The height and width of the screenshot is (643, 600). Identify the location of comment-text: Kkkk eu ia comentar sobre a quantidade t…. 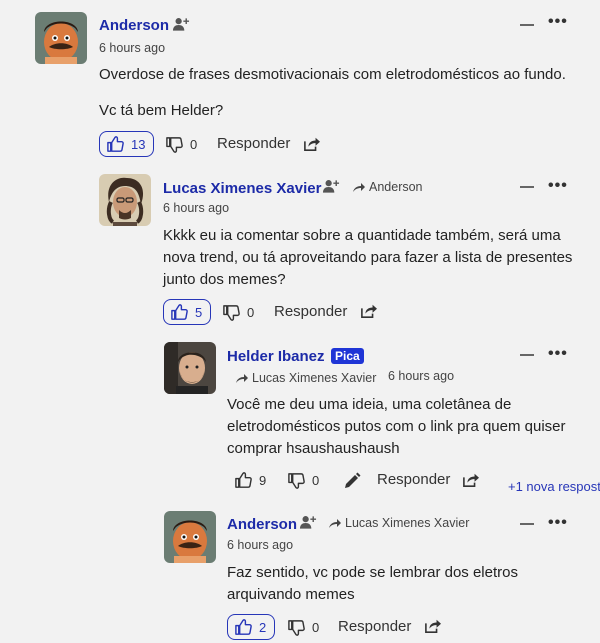
(368, 257).